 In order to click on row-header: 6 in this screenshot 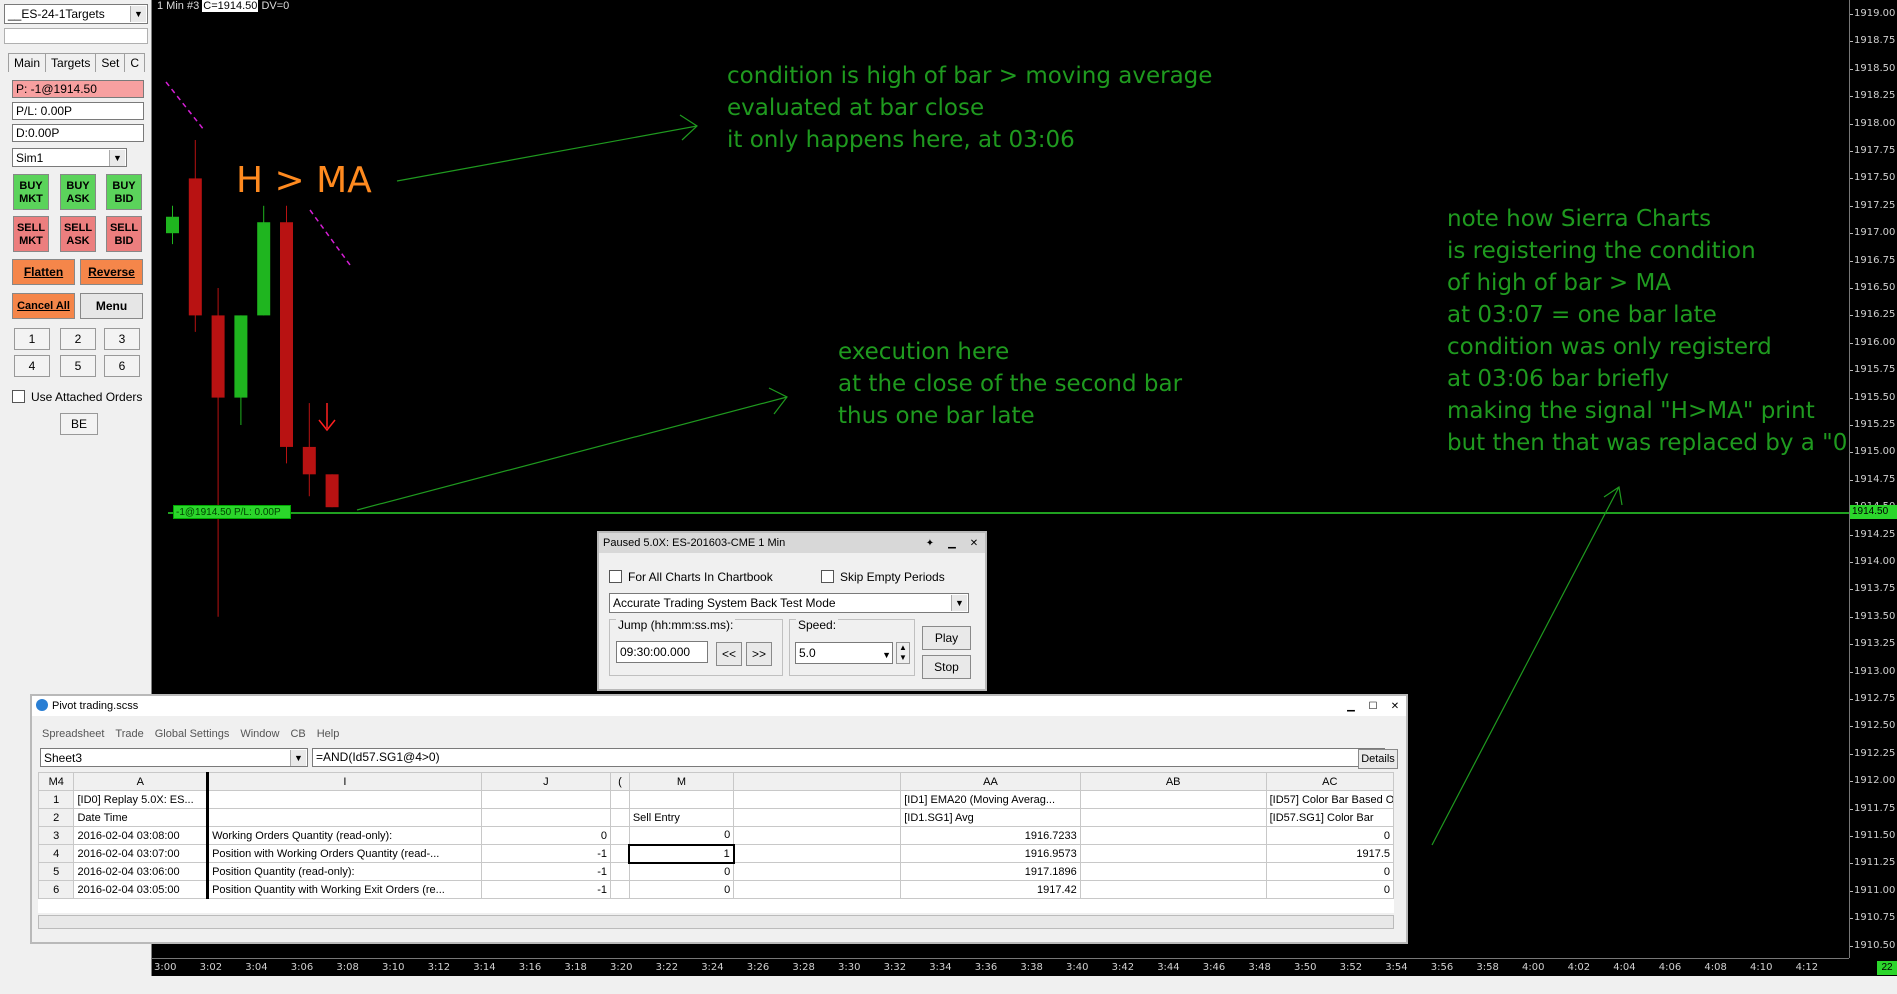, I will do `click(56, 889)`.